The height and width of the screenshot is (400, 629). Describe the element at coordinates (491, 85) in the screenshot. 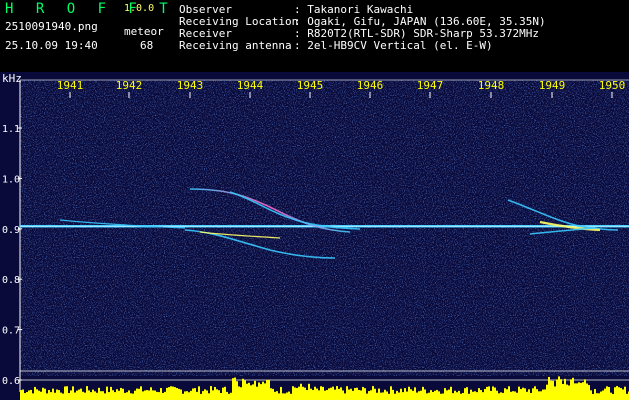

I see `x-tick-label: 1948` at that location.